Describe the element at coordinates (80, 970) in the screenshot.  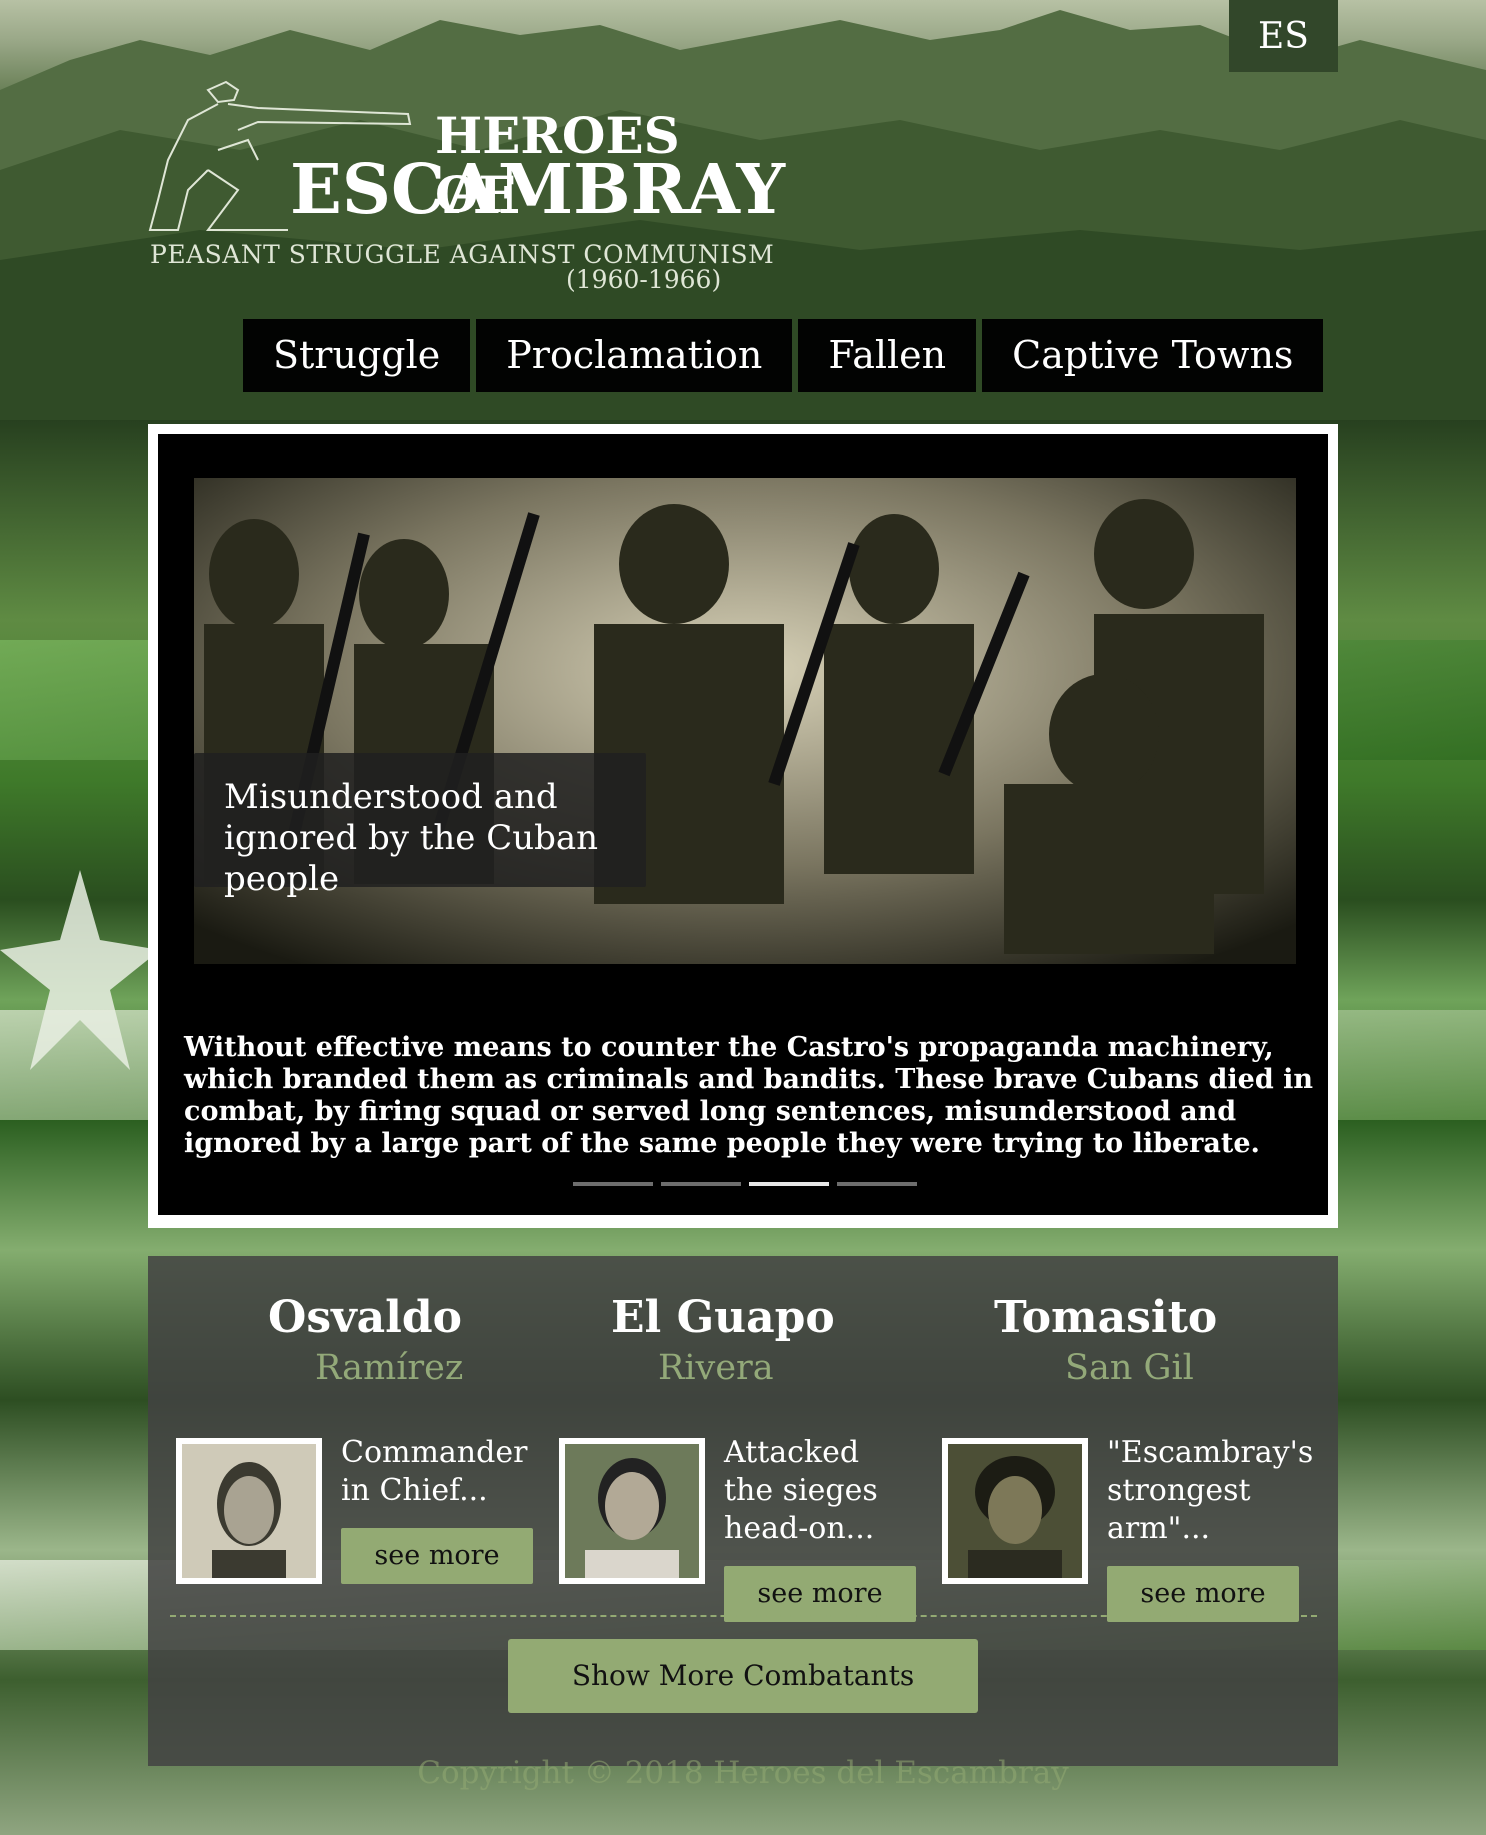
I see `star-icon` at that location.